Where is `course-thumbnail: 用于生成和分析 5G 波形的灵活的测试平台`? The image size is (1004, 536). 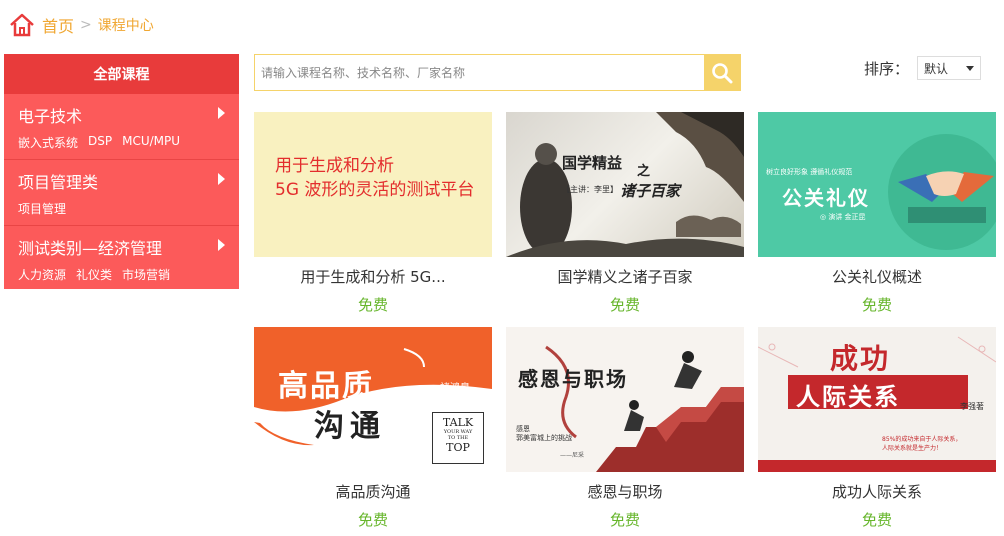
course-thumbnail: 用于生成和分析 5G 波形的灵活的测试平台 is located at coordinates (373, 184).